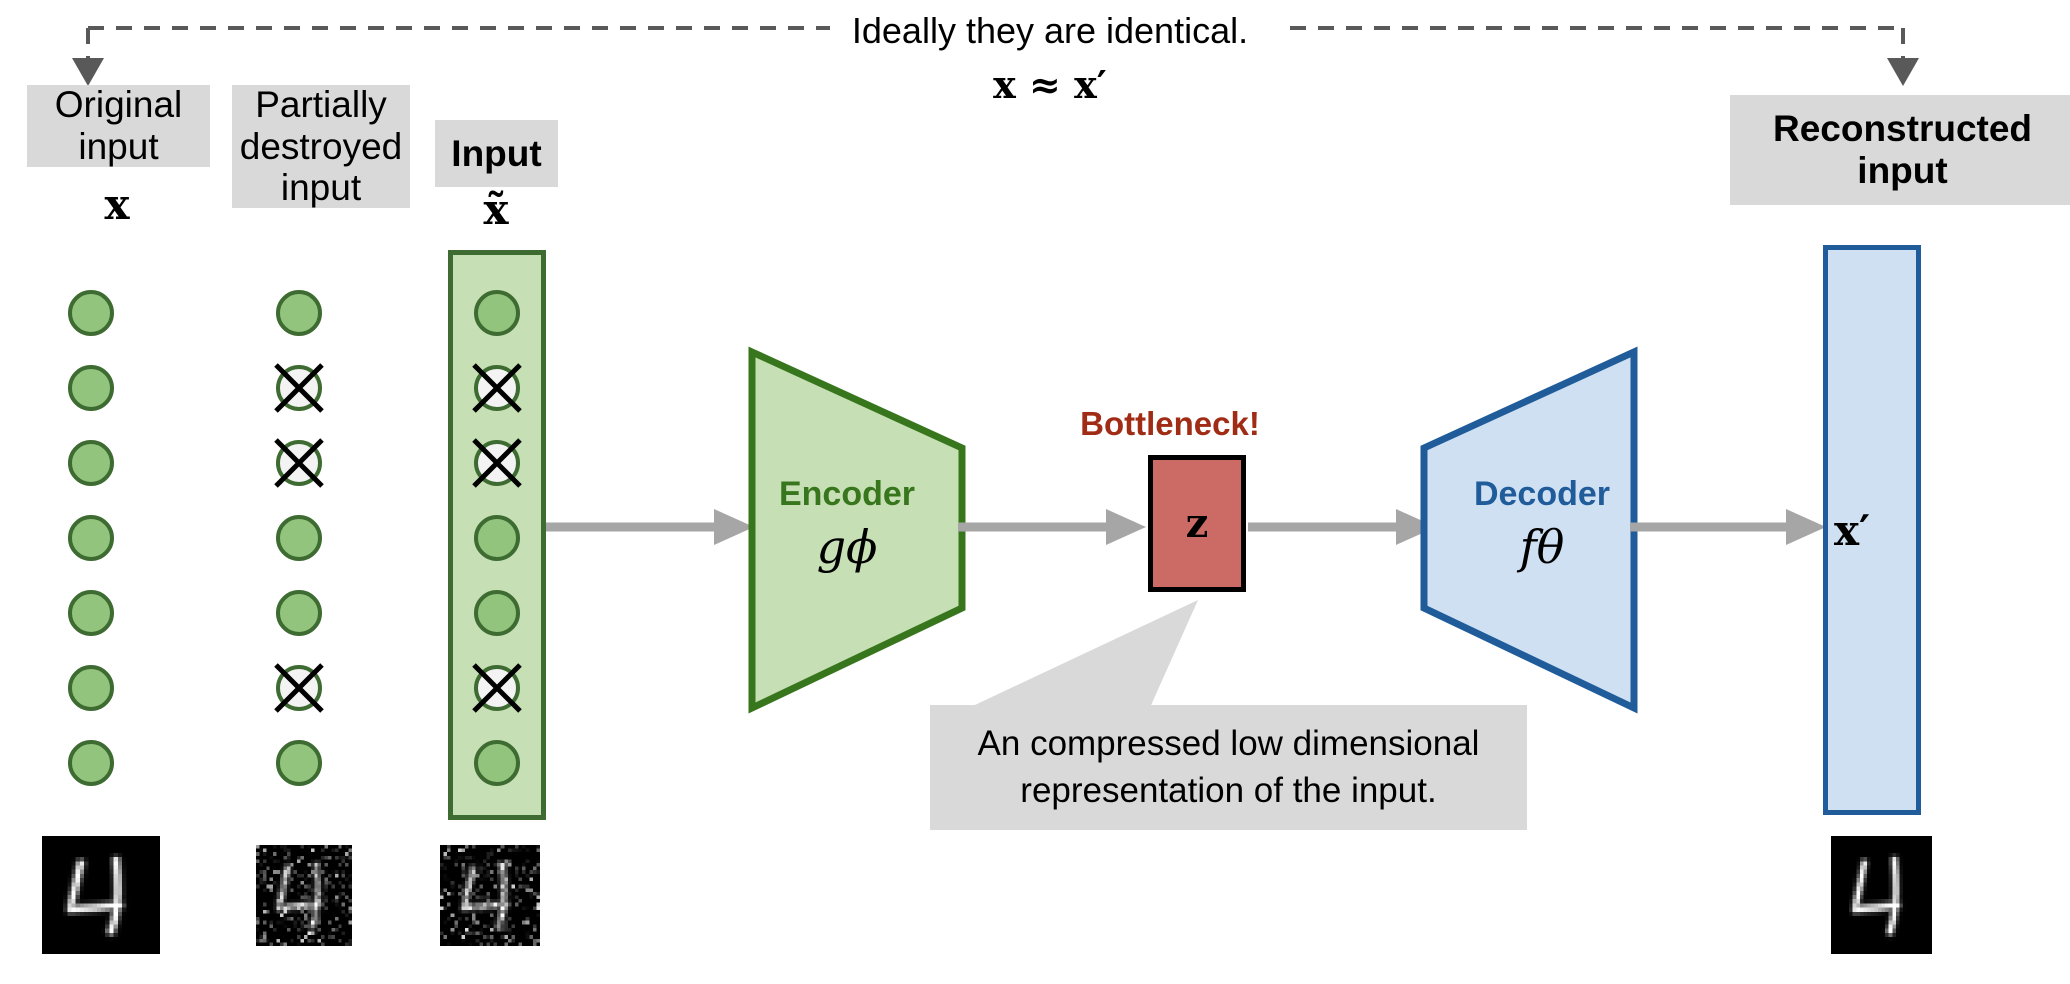  I want to click on original-digit-thumbnail, so click(101, 895).